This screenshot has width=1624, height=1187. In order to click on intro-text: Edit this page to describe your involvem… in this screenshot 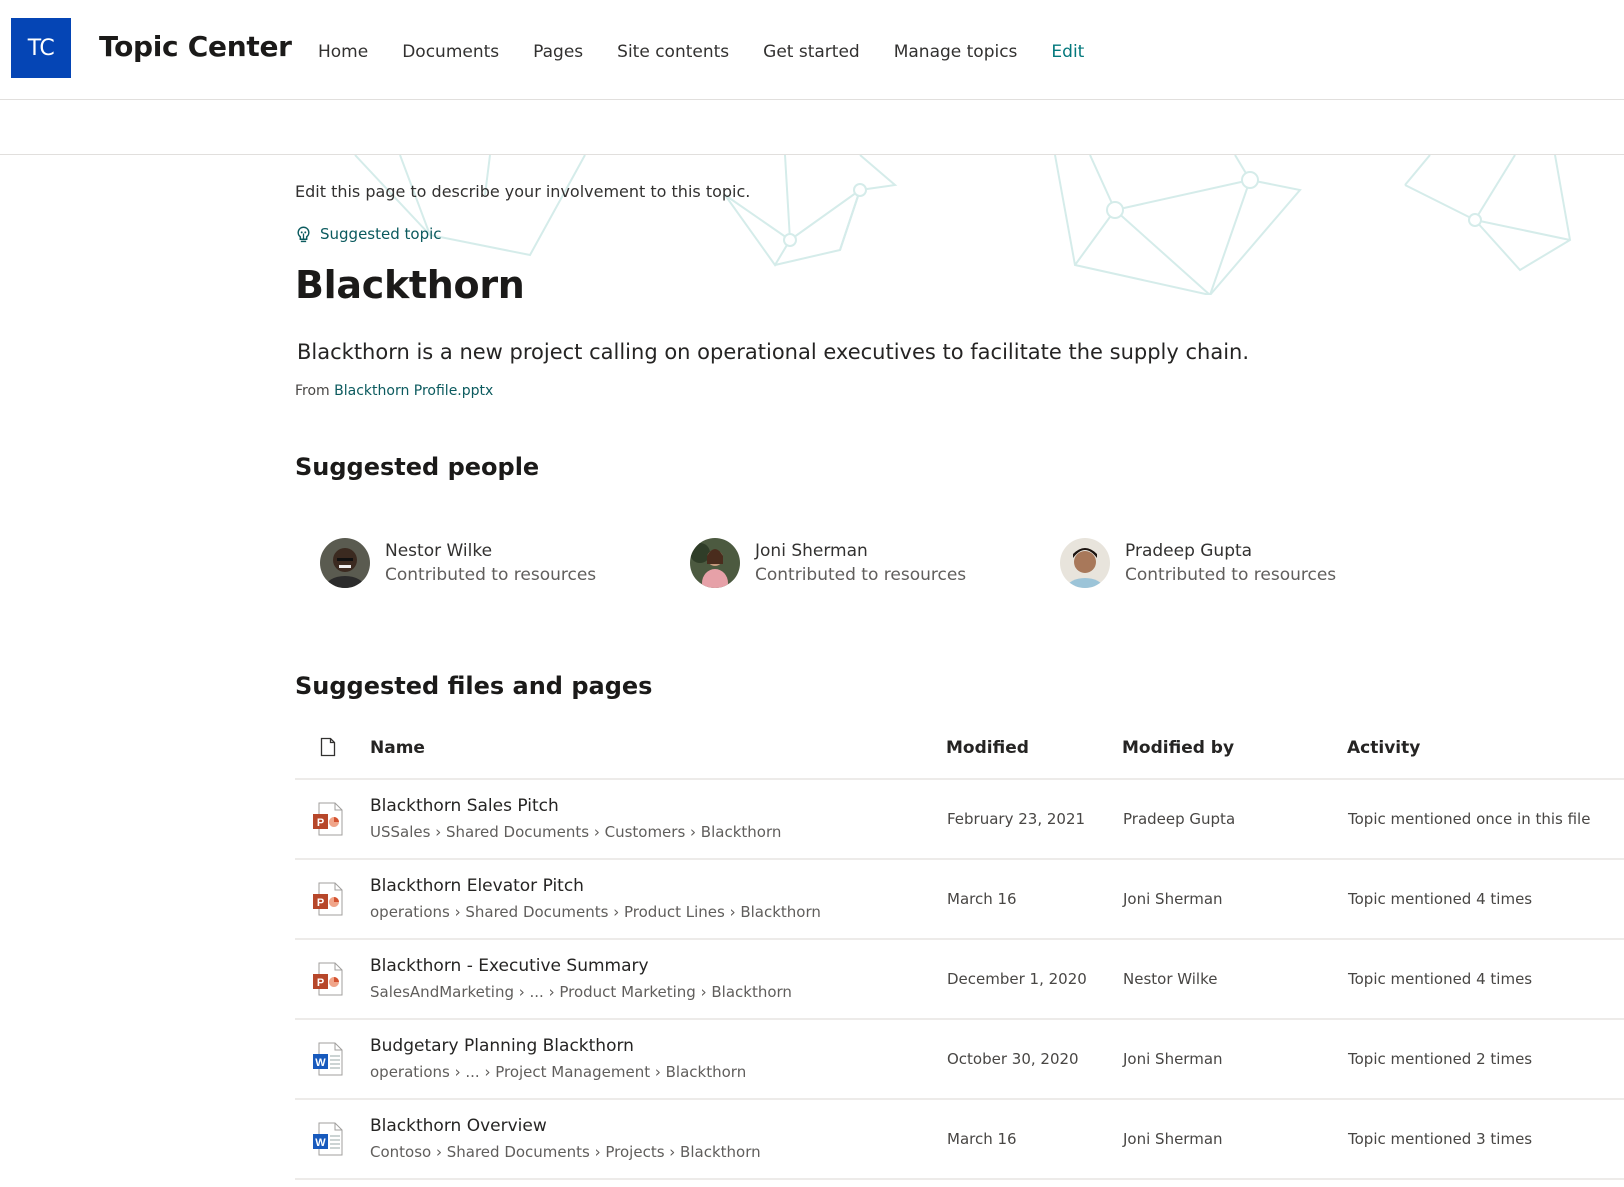, I will do `click(523, 191)`.